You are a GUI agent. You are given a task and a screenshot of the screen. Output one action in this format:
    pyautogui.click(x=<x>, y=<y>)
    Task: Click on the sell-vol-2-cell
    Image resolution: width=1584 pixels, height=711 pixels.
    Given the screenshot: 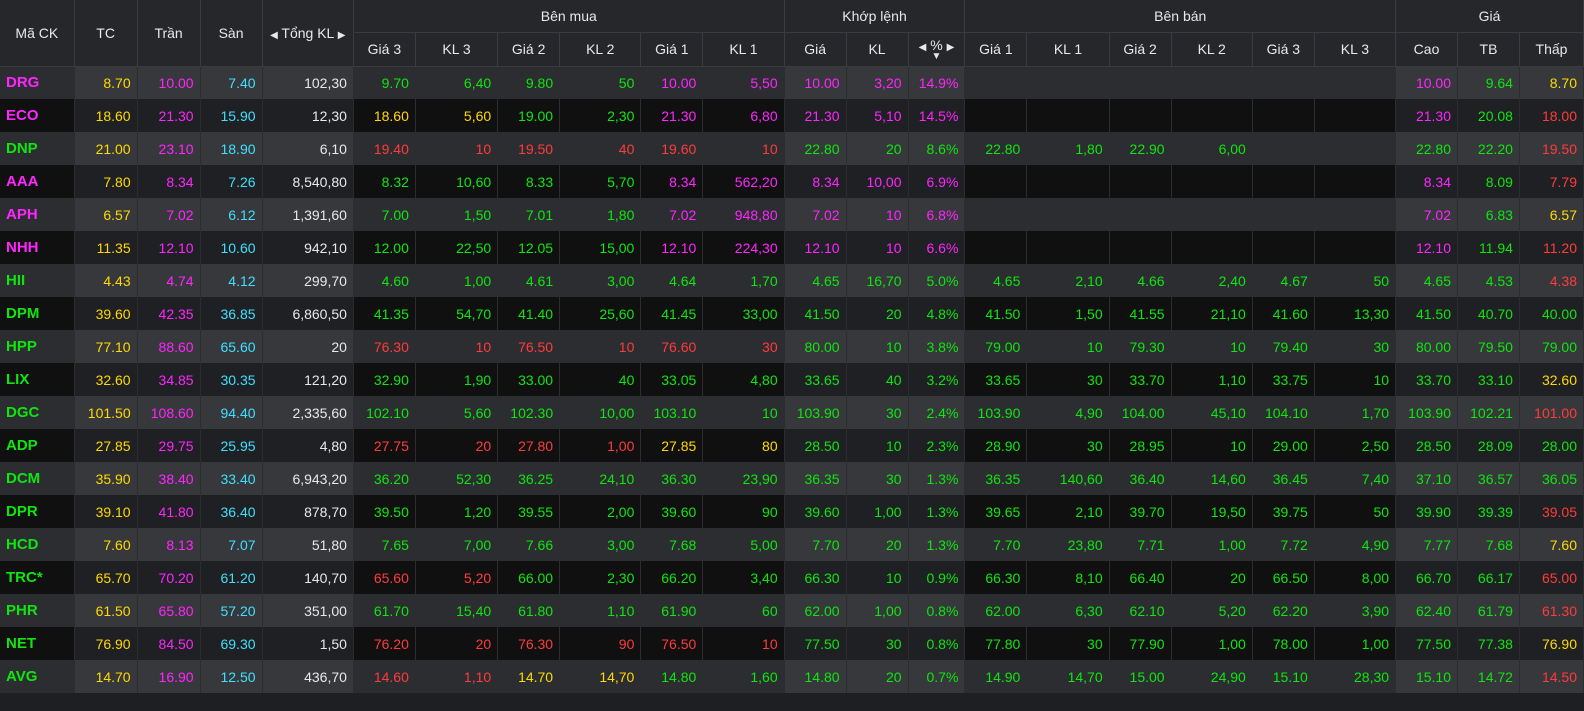 What is the action you would take?
    pyautogui.click(x=1212, y=82)
    